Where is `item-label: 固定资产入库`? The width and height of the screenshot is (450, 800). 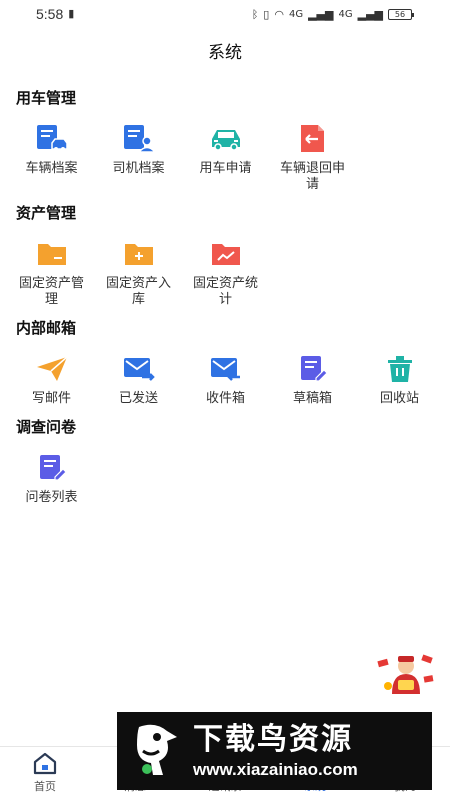 item-label: 固定资产入库 is located at coordinates (138, 291).